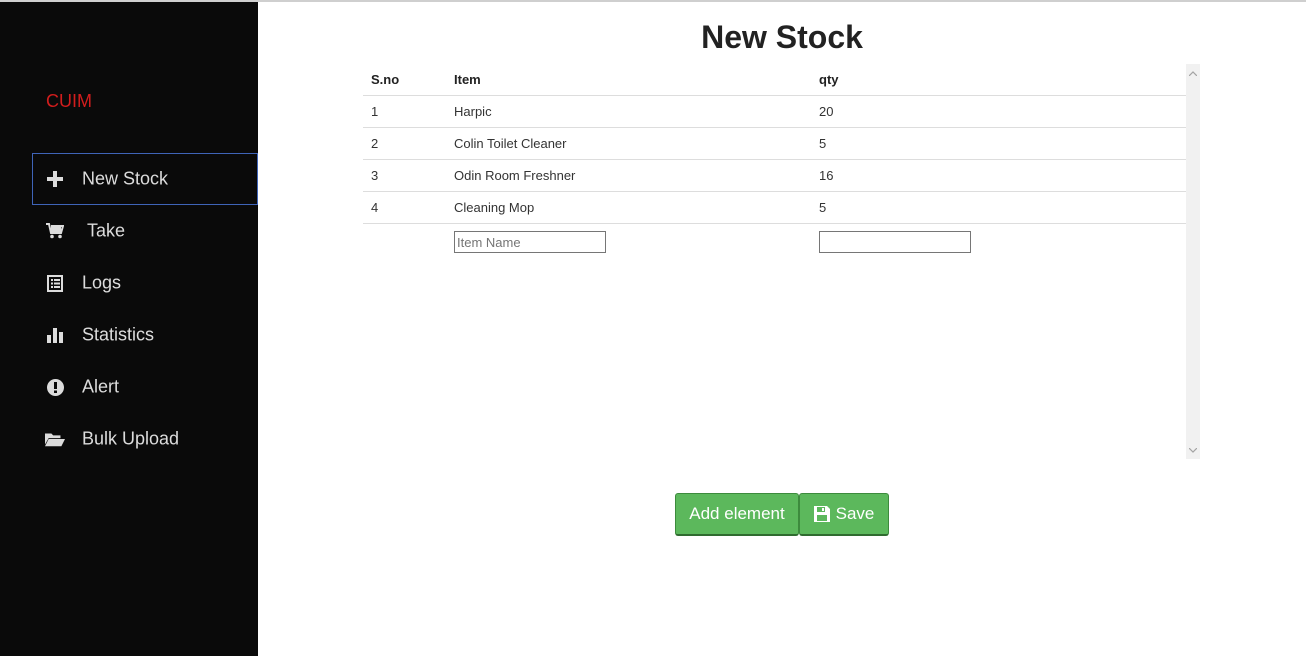 The image size is (1306, 656). I want to click on scroll-up-arrow-icon, so click(1193, 73).